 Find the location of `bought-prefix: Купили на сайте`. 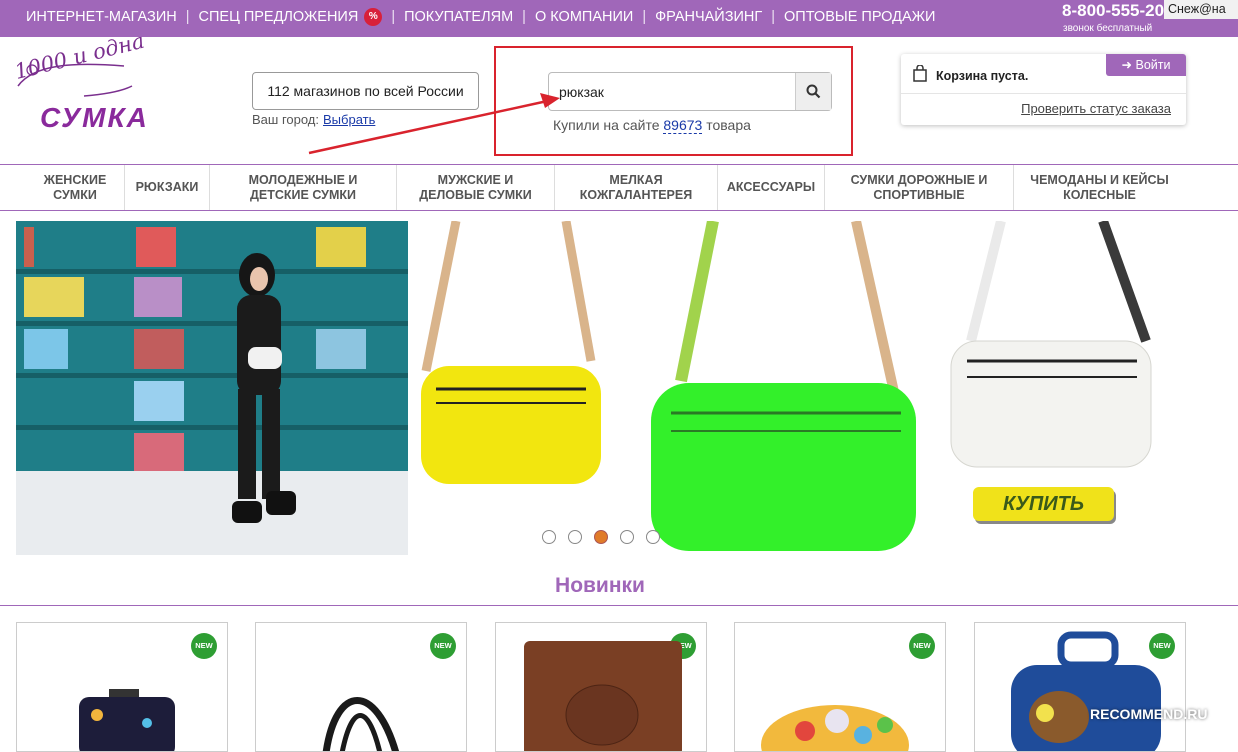

bought-prefix: Купили на сайте is located at coordinates (606, 125).